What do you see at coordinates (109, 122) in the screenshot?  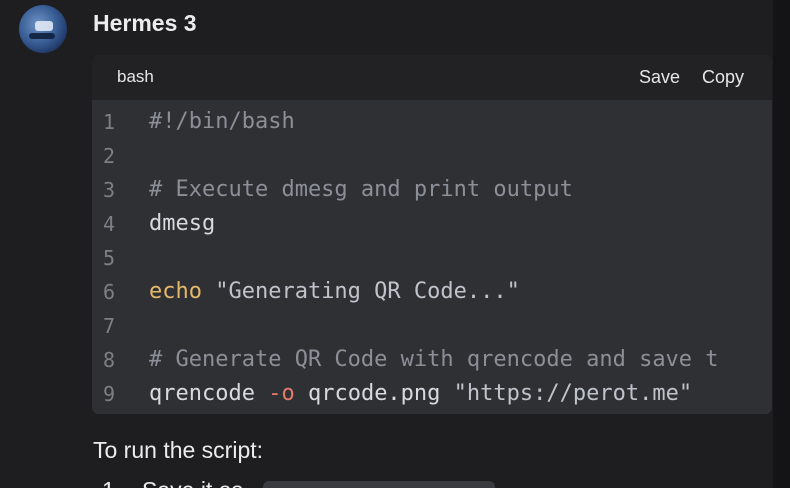 I see `line-number: 1` at bounding box center [109, 122].